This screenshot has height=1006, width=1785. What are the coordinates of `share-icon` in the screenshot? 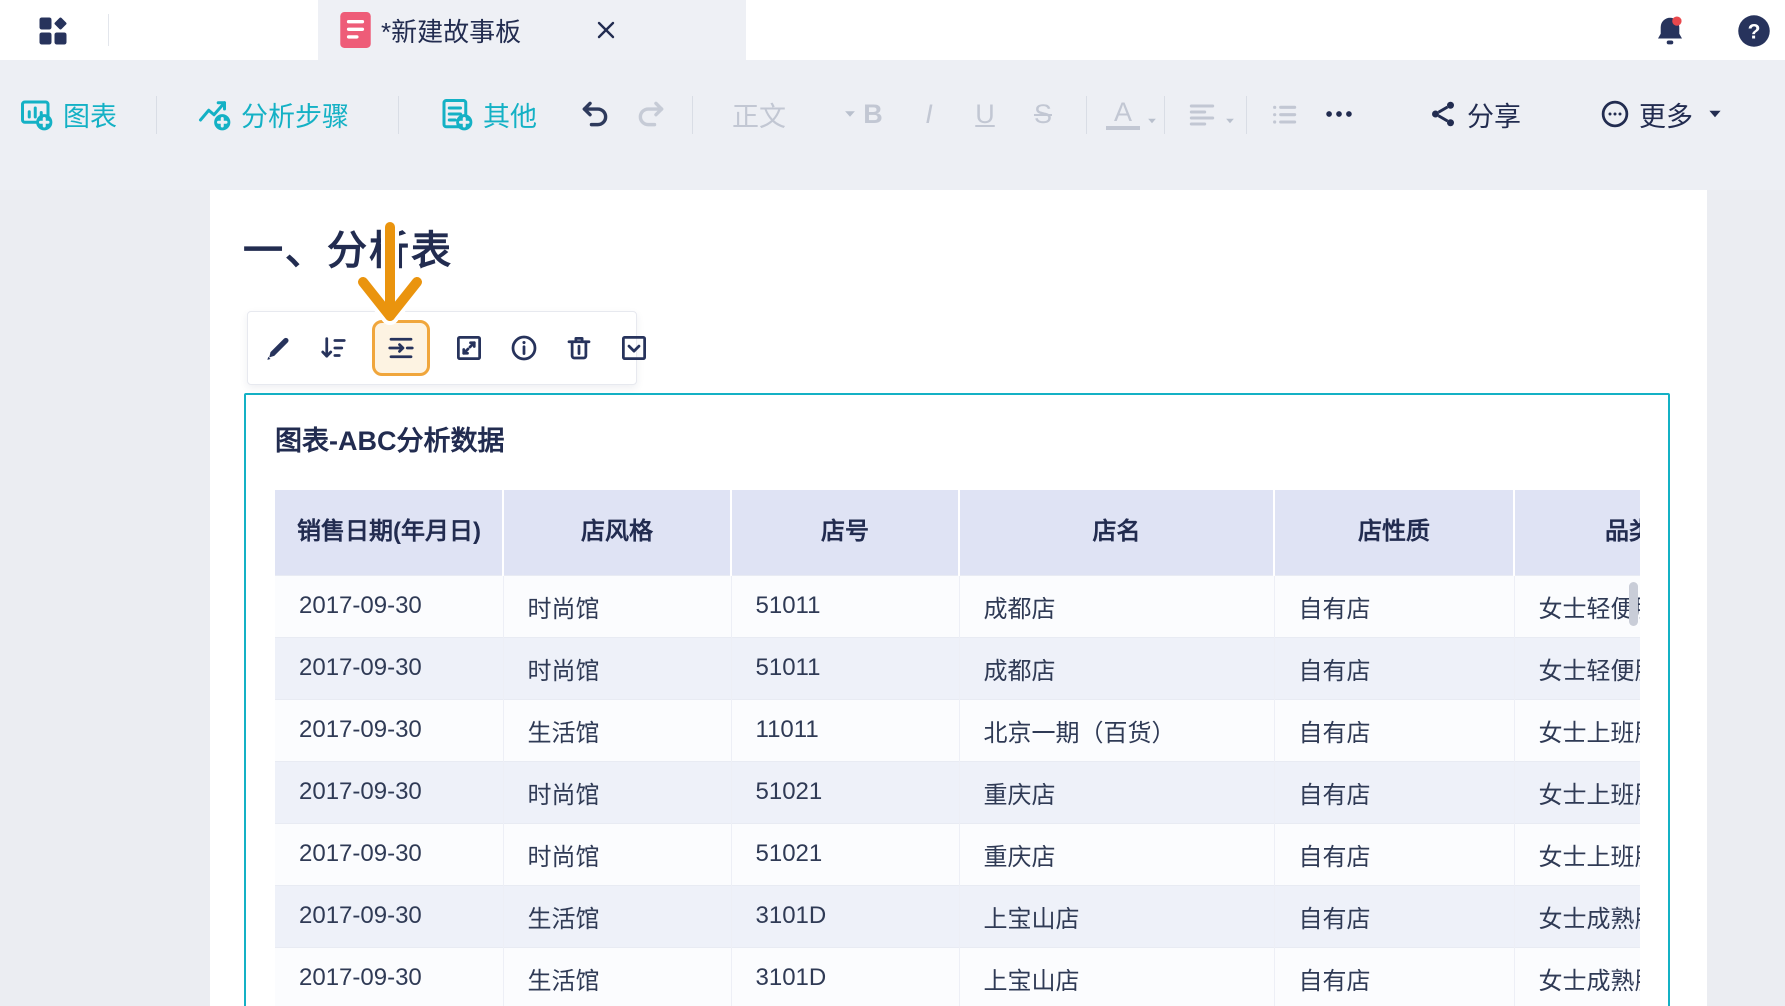 It's located at (1443, 114).